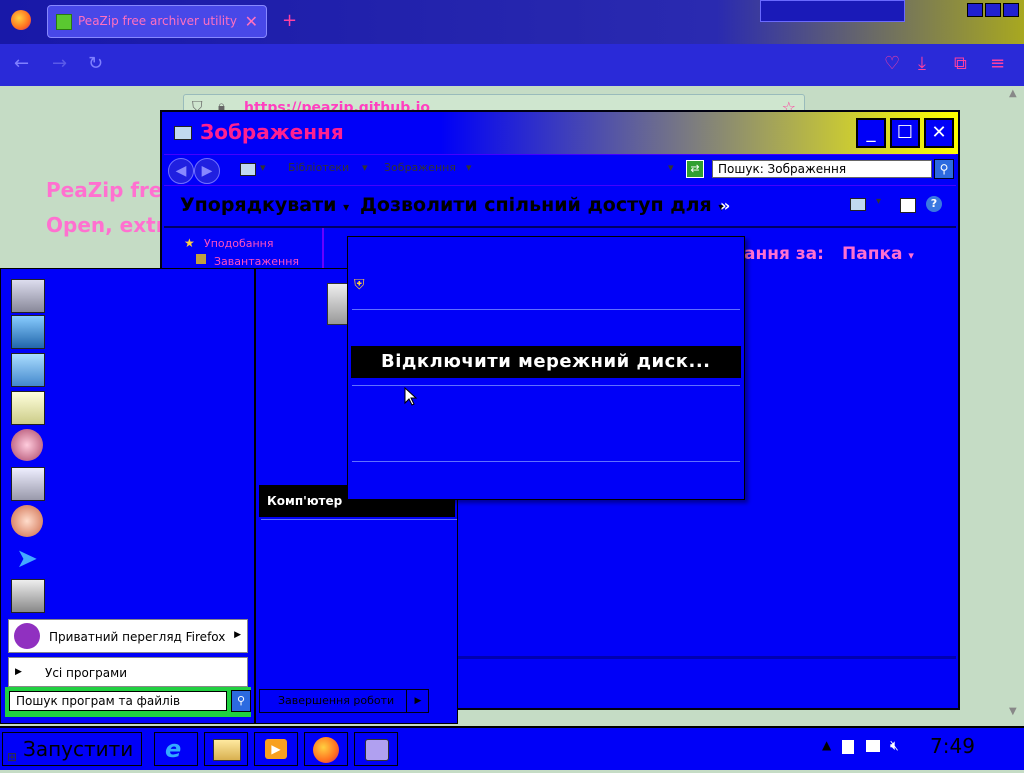  What do you see at coordinates (822, 169) in the screenshot?
I see `explorer-search-input: Пошук: Зображення` at bounding box center [822, 169].